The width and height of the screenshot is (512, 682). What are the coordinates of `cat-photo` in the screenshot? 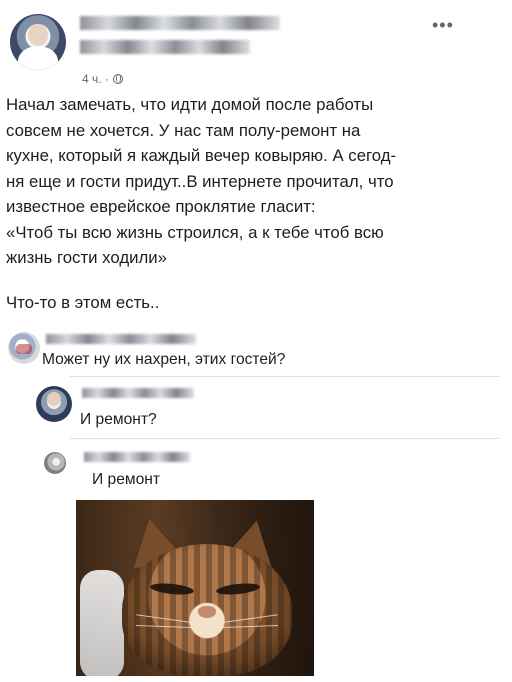 It's located at (195, 588).